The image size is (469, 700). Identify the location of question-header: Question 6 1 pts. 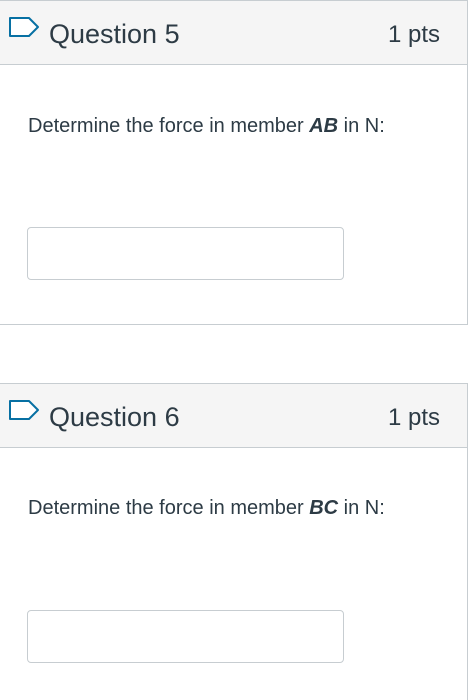
(233, 415).